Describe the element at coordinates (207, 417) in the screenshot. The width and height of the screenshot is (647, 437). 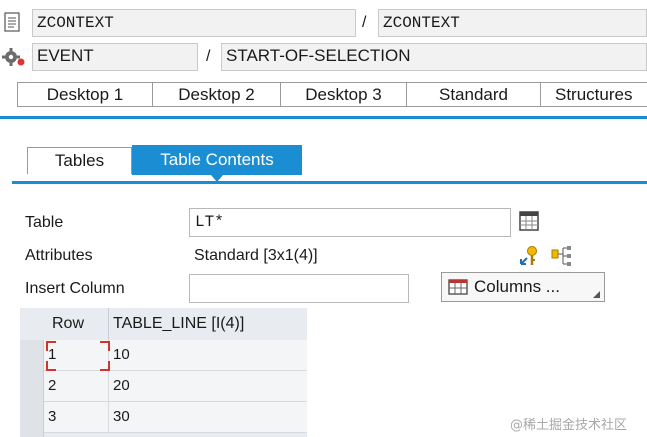
I see `table-line-cell: 30` at that location.